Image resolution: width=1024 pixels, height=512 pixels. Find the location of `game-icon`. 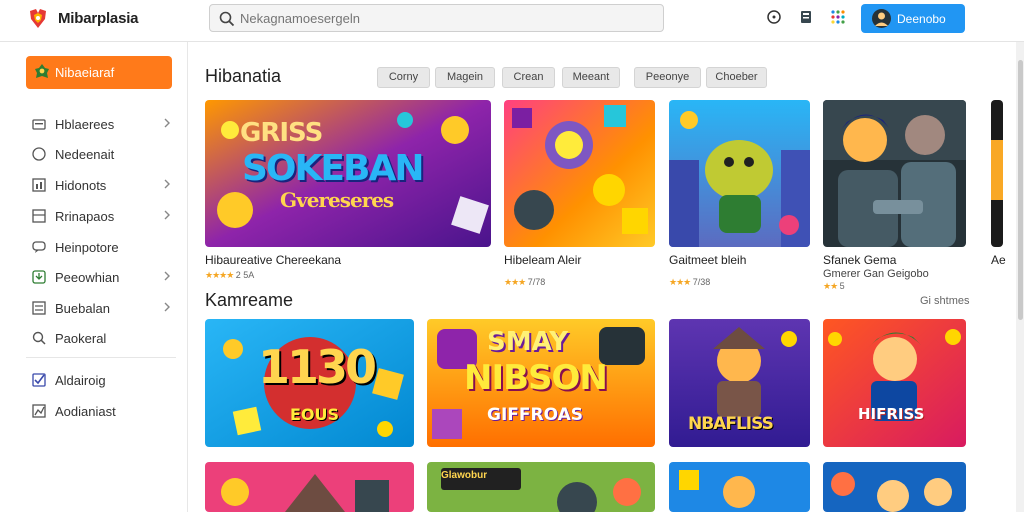

game-icon is located at coordinates (42, 72).